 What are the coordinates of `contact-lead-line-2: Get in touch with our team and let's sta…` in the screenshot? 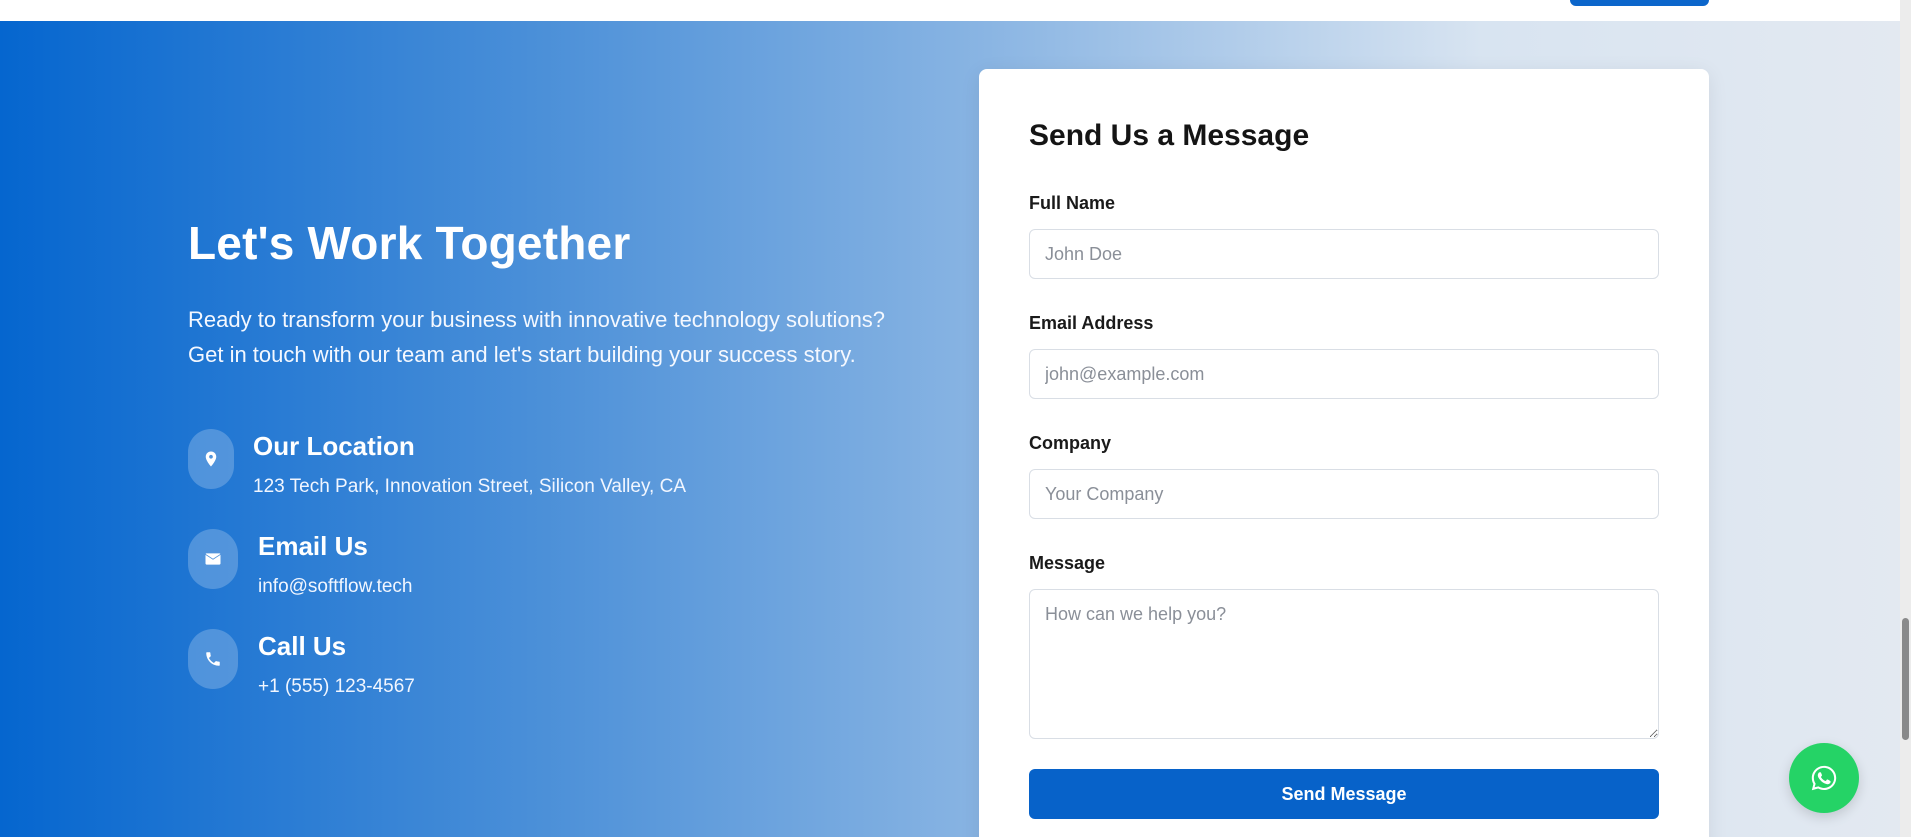 It's located at (522, 354).